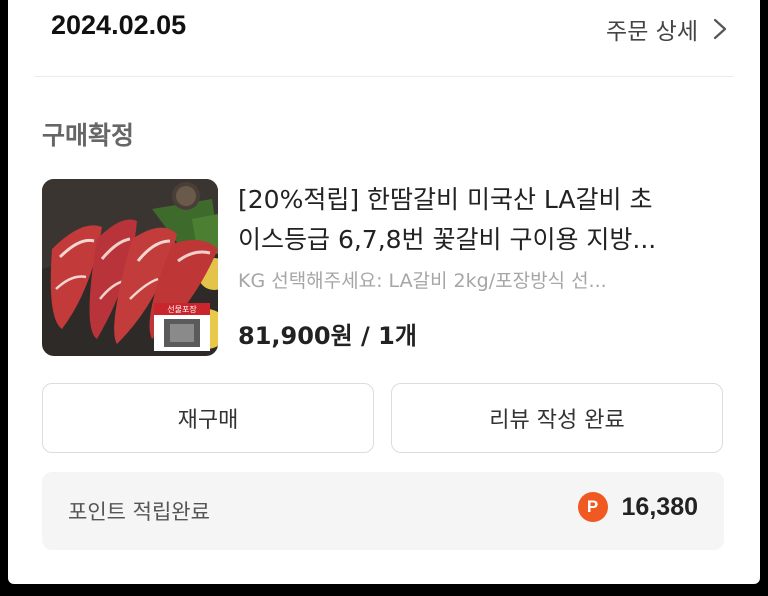  I want to click on points-panel: 포인트 적립완료 P 16,380, so click(383, 511).